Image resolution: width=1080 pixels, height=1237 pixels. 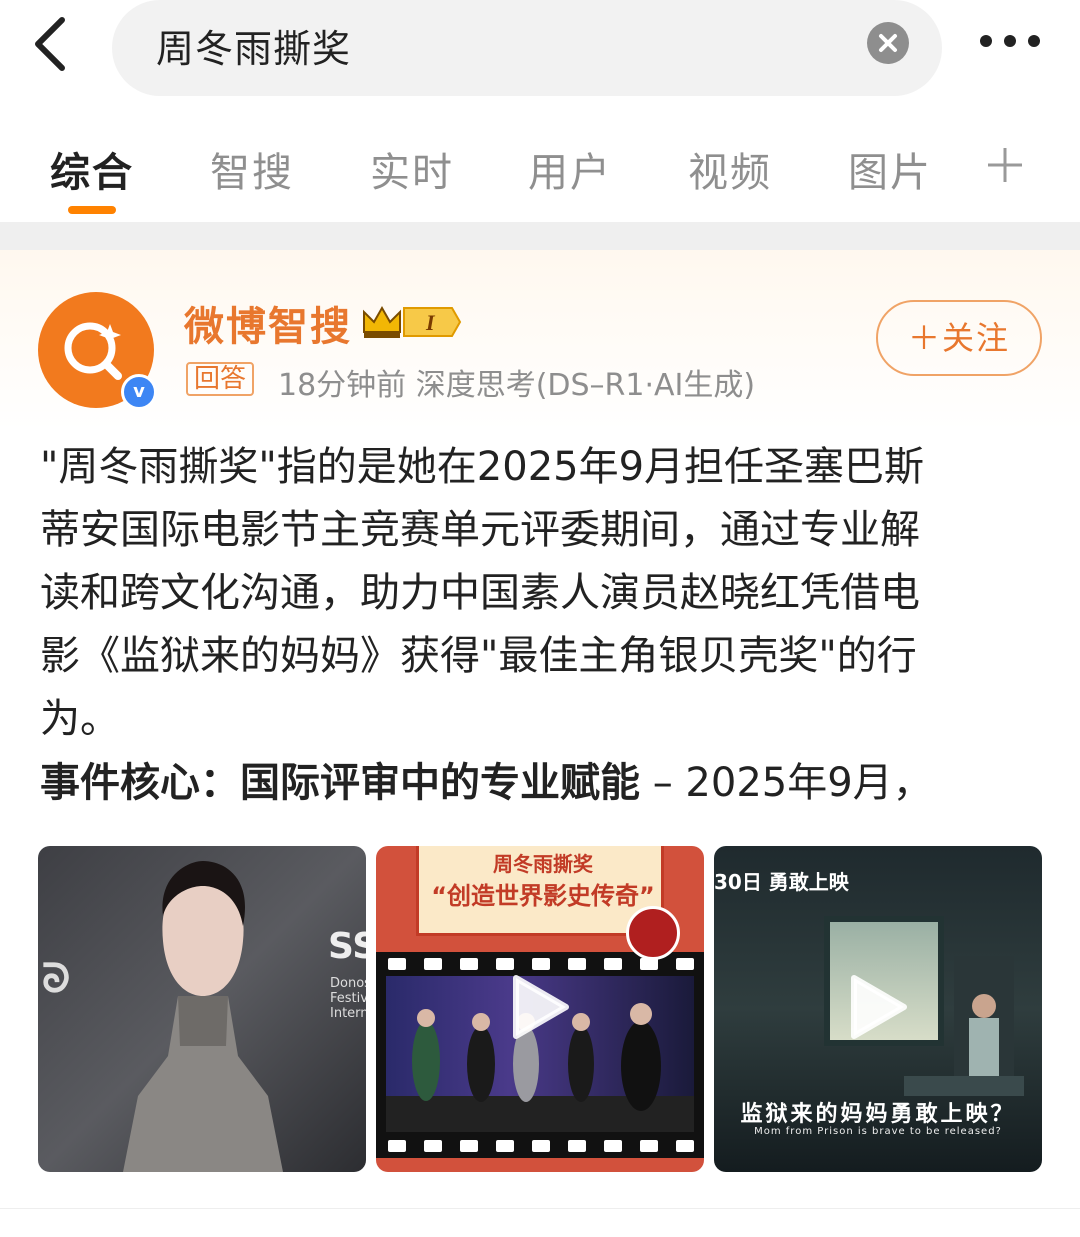 What do you see at coordinates (878, 1131) in the screenshot?
I see `video-caption-en: Mom from Prison is brave to be released?` at bounding box center [878, 1131].